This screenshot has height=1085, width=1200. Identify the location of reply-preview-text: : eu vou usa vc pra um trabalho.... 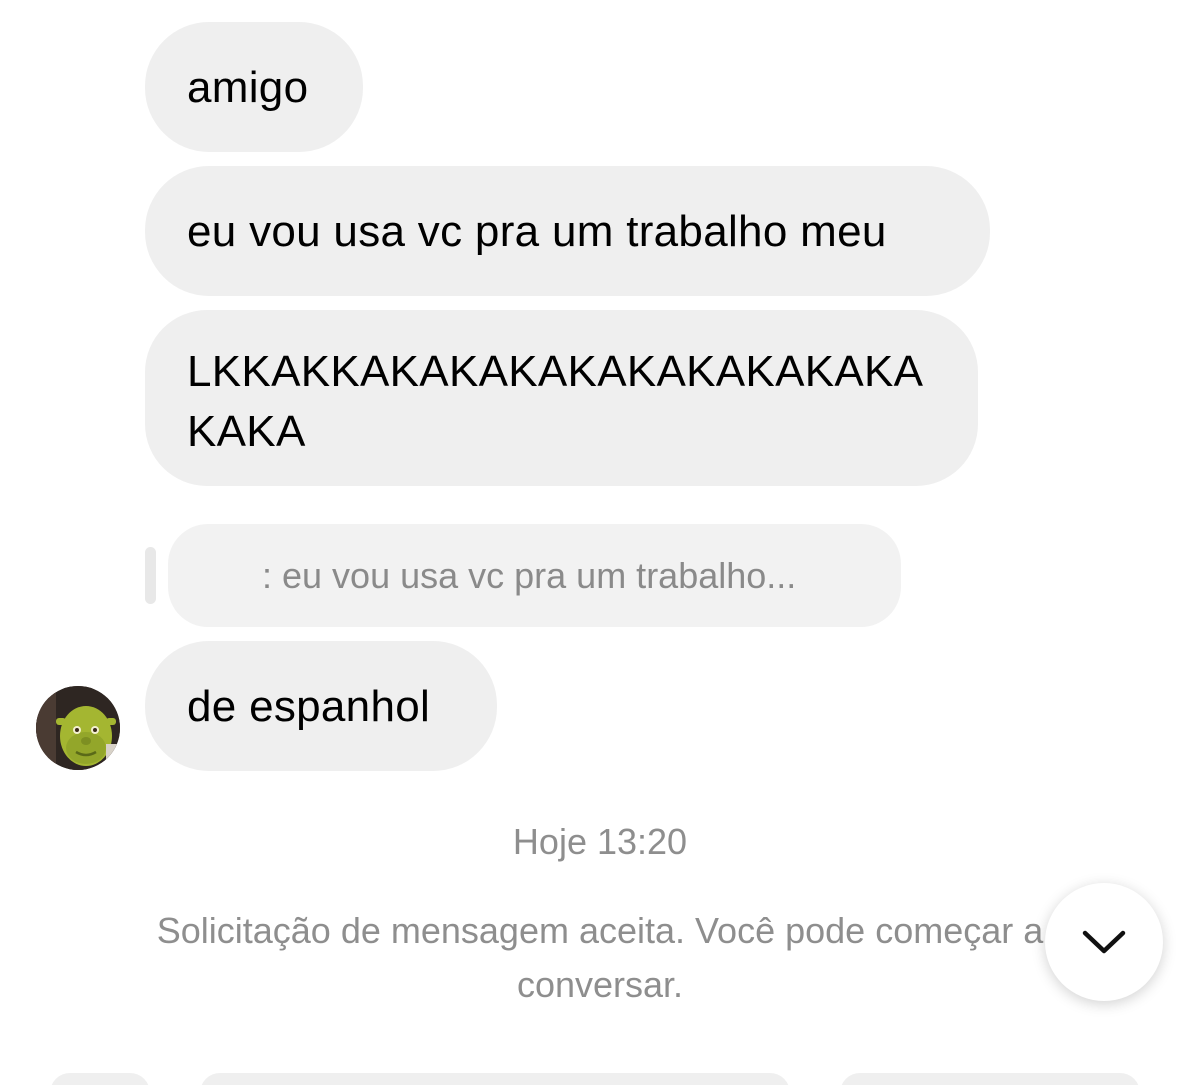
(529, 575).